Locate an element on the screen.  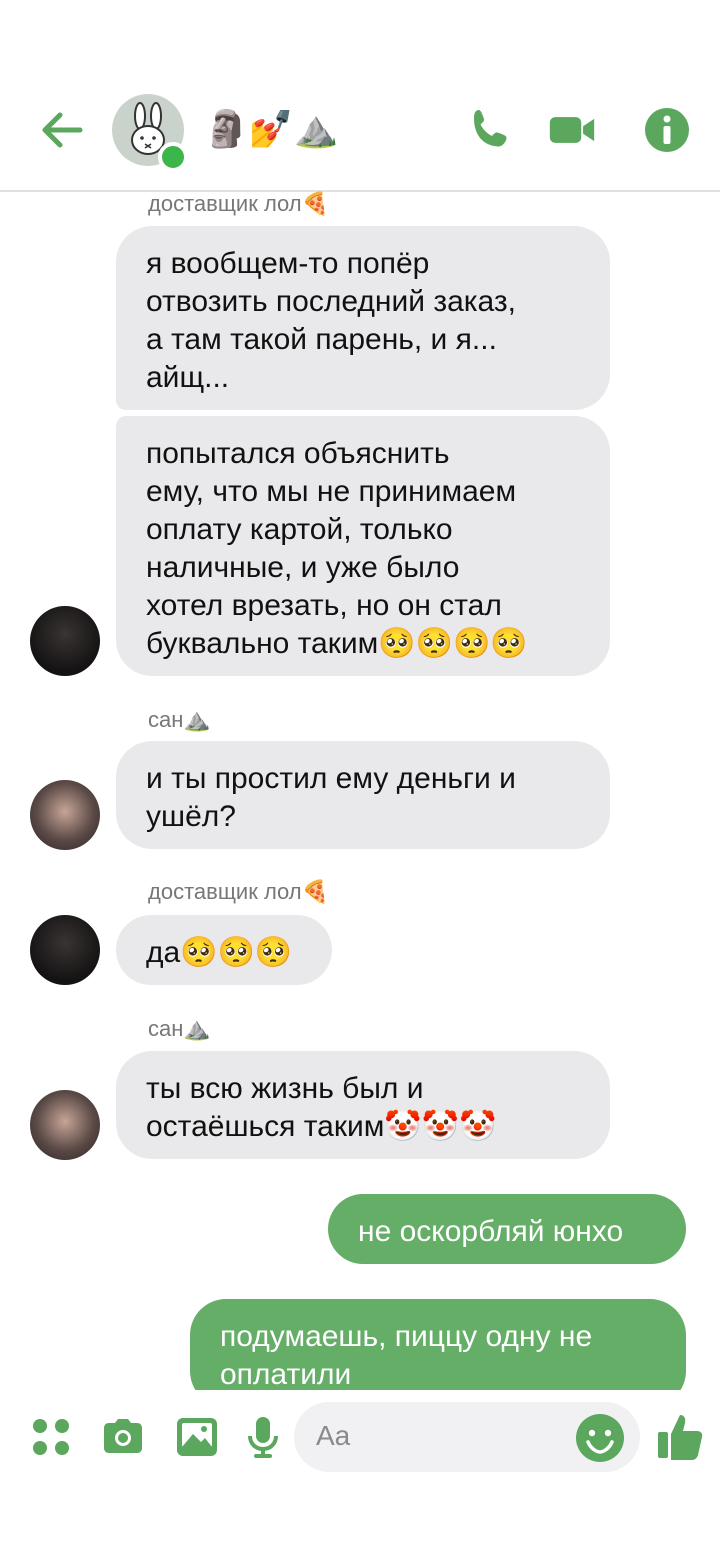
phone-icon is located at coordinates (490, 130).